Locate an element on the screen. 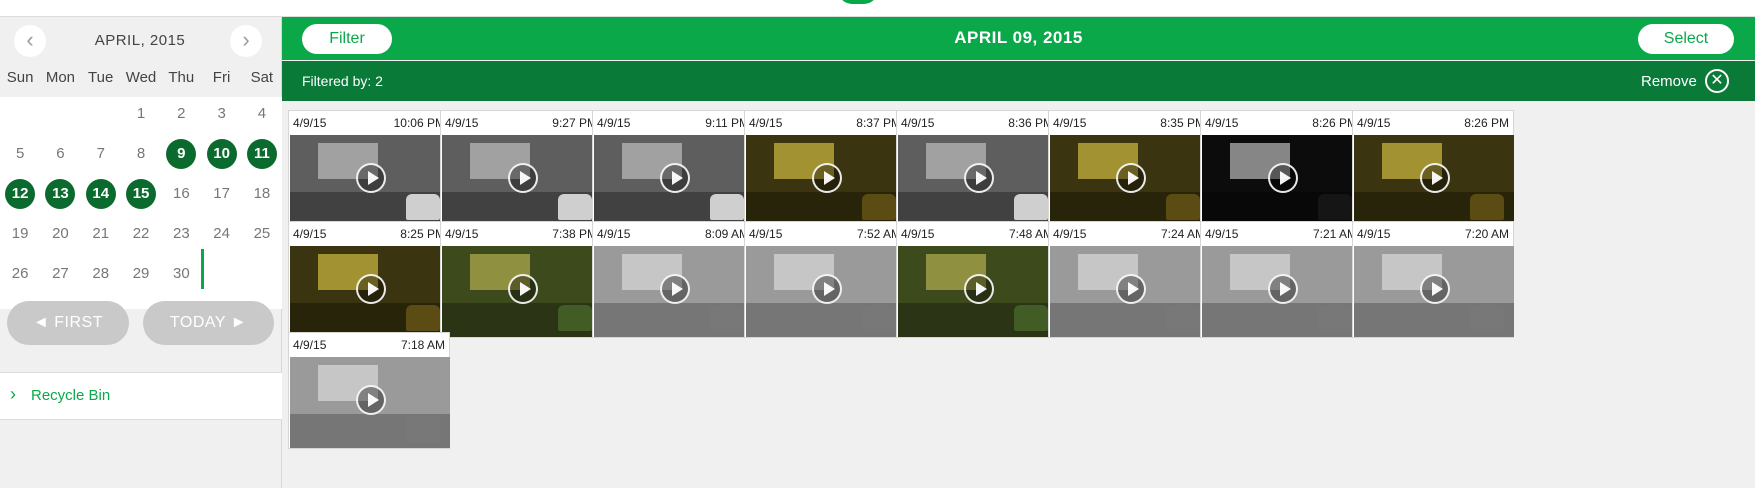 The width and height of the screenshot is (1755, 488). clip-thumbnail: 4/9/15 7:20 AM is located at coordinates (1433, 279).